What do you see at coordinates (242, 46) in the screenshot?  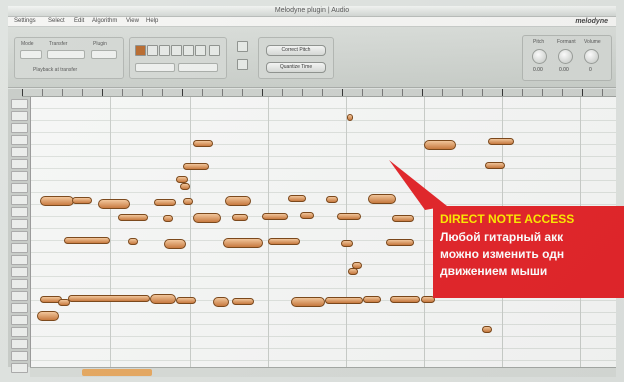 I see `zoom-icon` at bounding box center [242, 46].